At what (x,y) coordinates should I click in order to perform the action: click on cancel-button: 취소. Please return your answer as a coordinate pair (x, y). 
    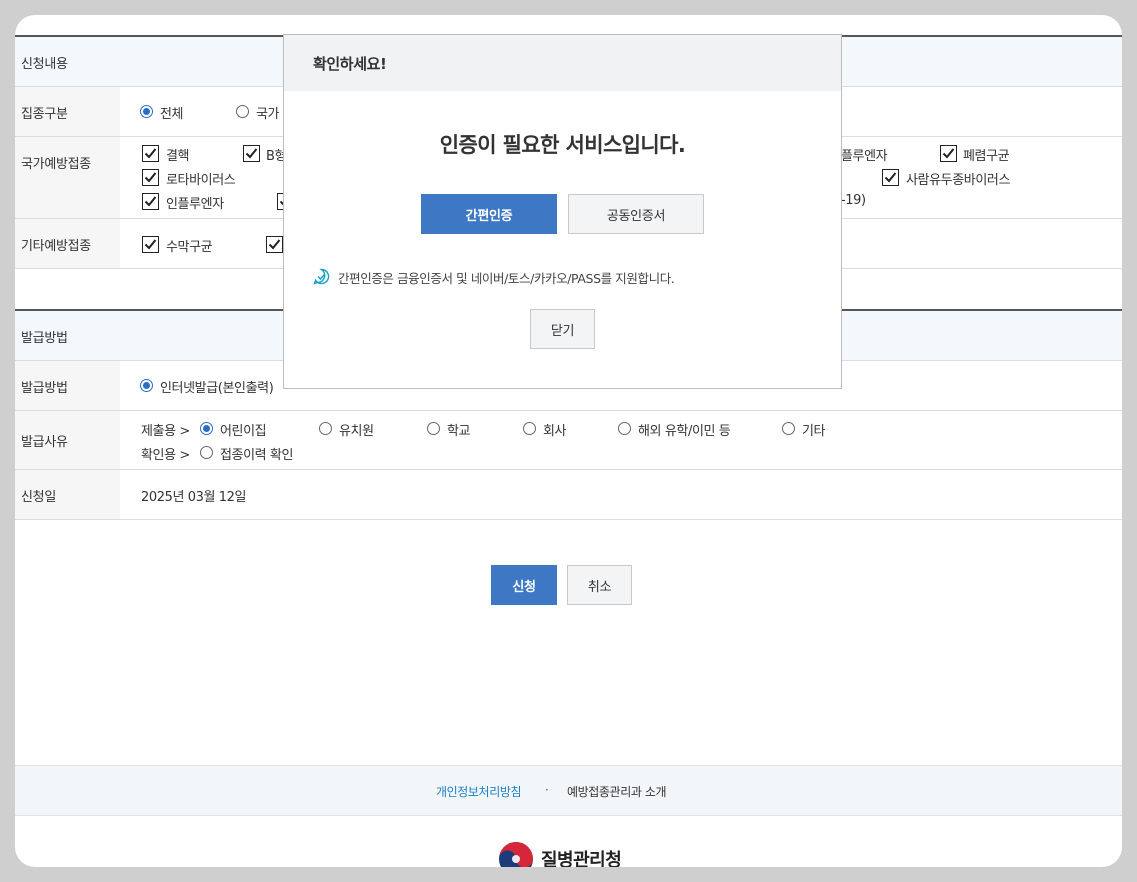
    Looking at the image, I should click on (599, 585).